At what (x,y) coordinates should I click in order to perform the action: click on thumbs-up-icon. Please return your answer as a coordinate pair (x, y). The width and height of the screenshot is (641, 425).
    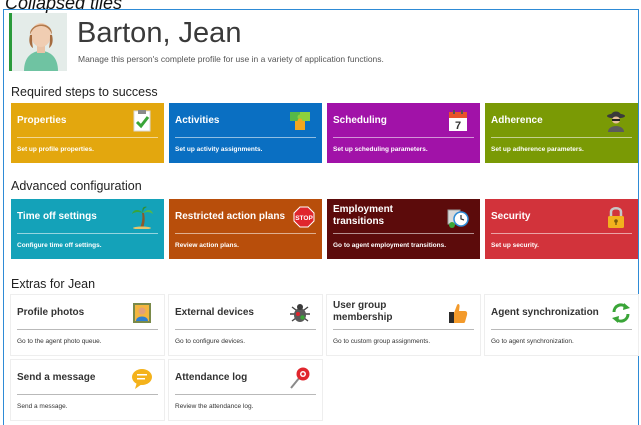
    Looking at the image, I should click on (458, 313).